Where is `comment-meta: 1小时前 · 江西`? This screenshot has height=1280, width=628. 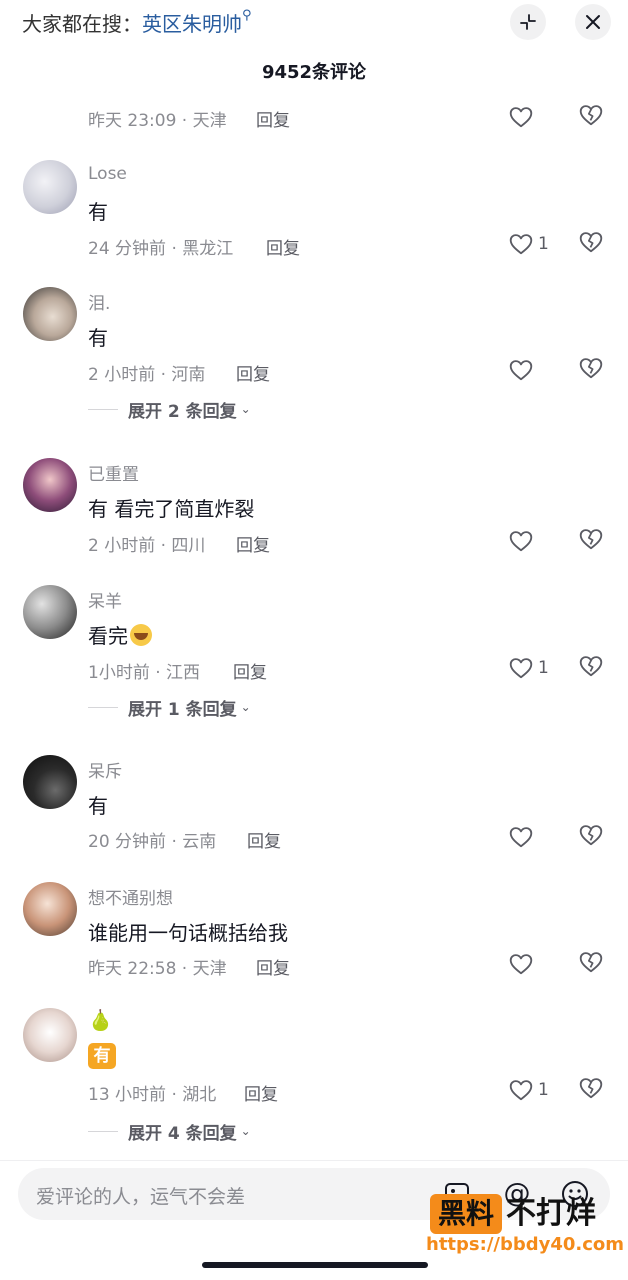
comment-meta: 1小时前 · 江西 is located at coordinates (144, 673).